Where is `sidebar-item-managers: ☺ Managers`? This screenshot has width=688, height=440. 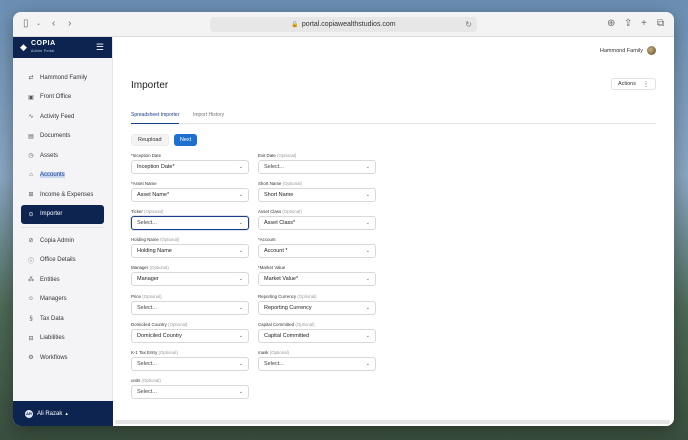 sidebar-item-managers: ☺ Managers is located at coordinates (58, 300).